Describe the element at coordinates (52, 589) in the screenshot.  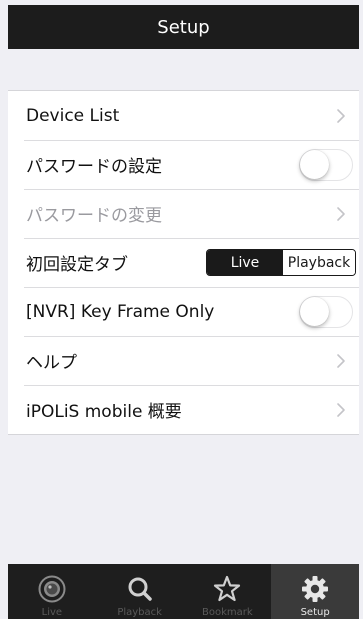
I see `live-icon` at that location.